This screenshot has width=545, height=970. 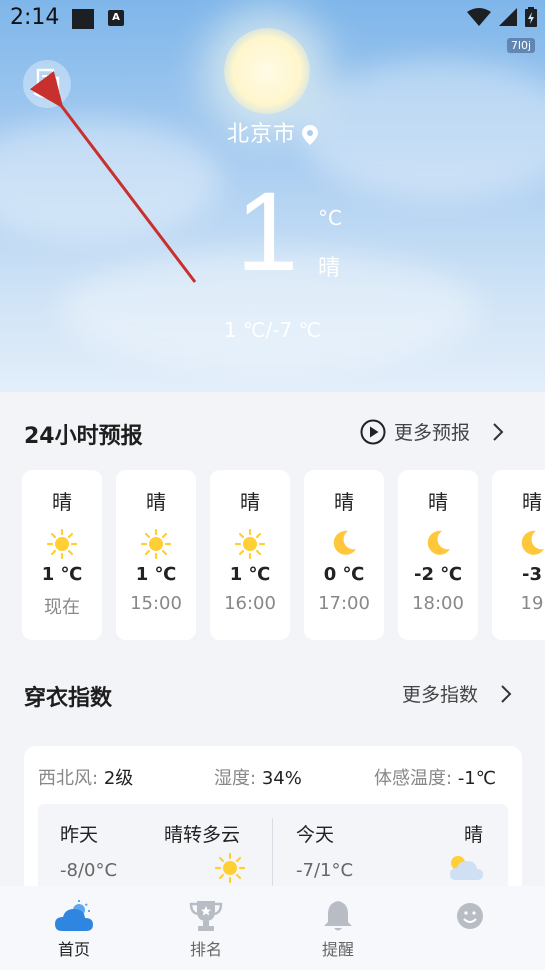 I want to click on divider, so click(x=272, y=853).